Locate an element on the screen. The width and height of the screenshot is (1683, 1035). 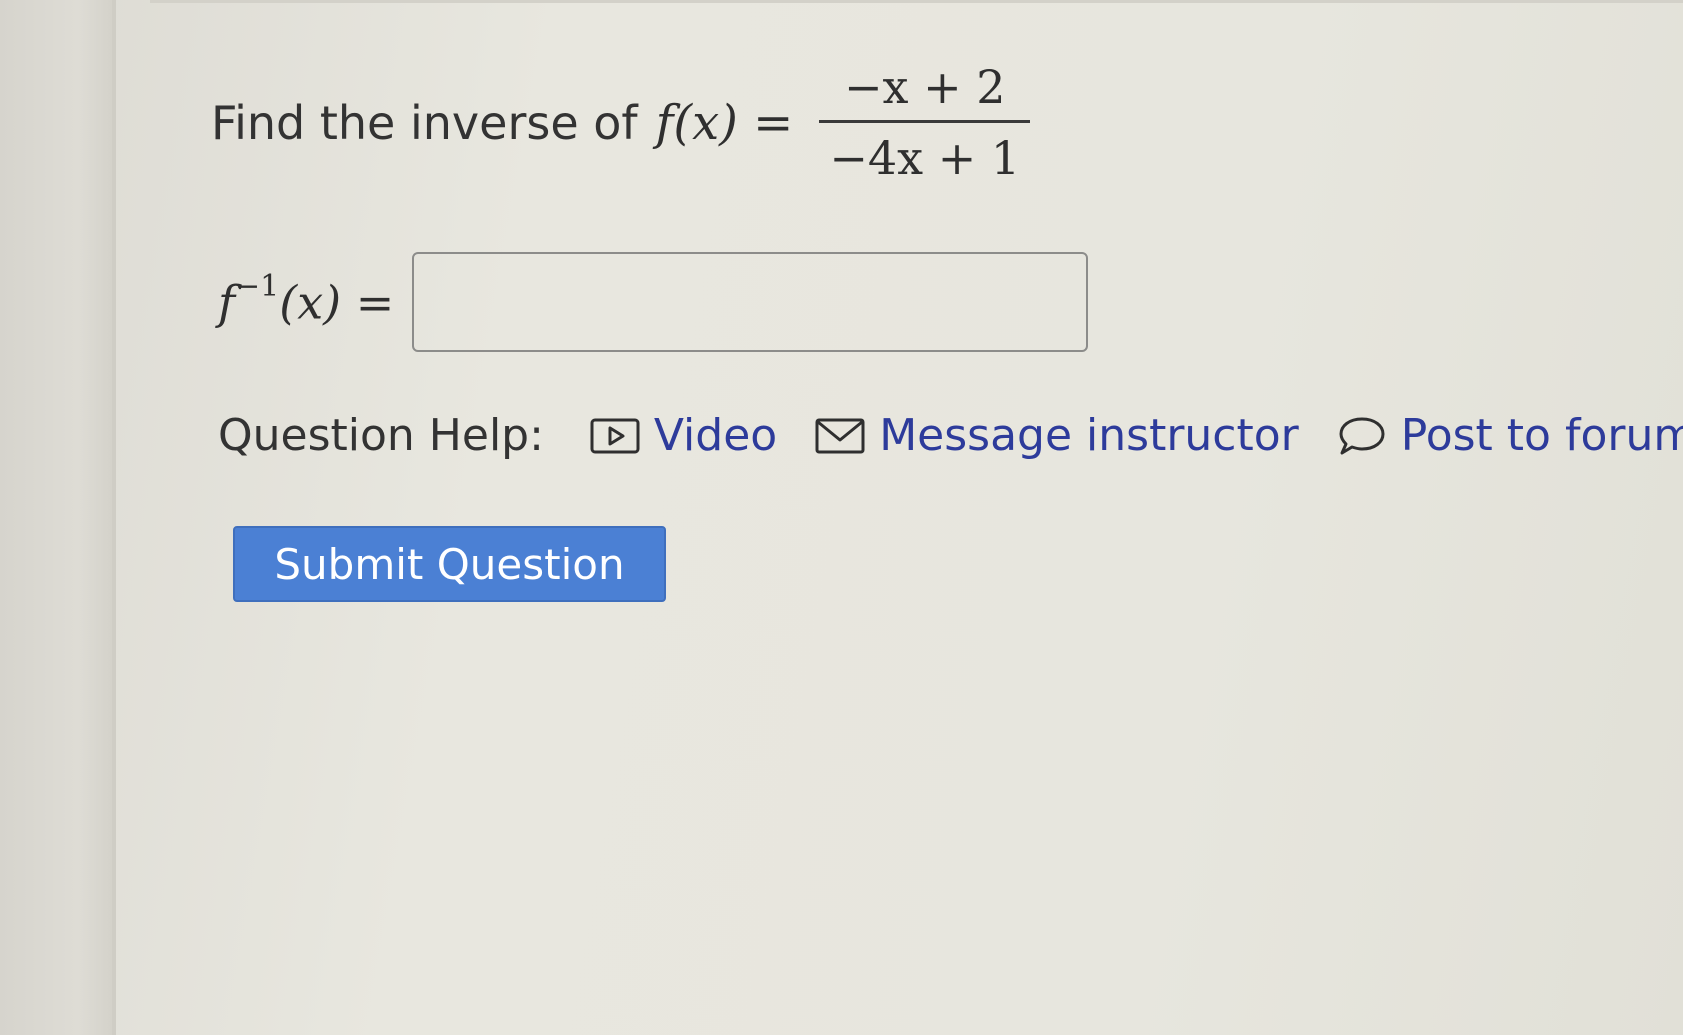
speech-bubble-icon is located at coordinates (1362, 436).